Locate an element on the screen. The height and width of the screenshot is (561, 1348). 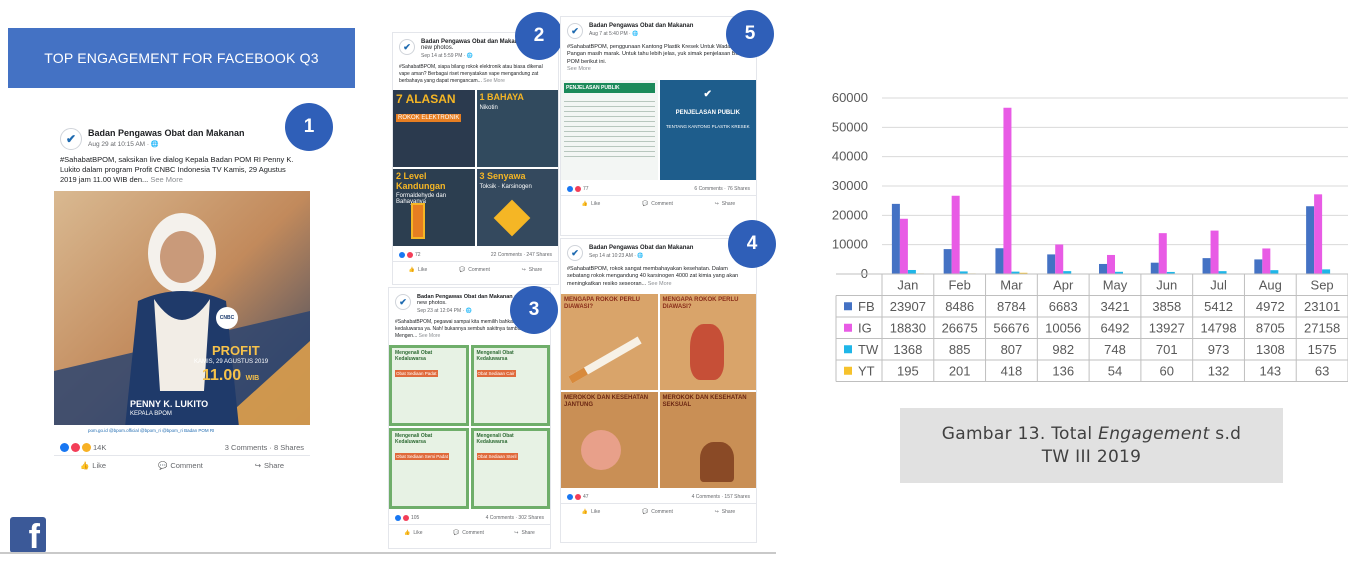
data-value-label: 8486 is located at coordinates (959, 306).